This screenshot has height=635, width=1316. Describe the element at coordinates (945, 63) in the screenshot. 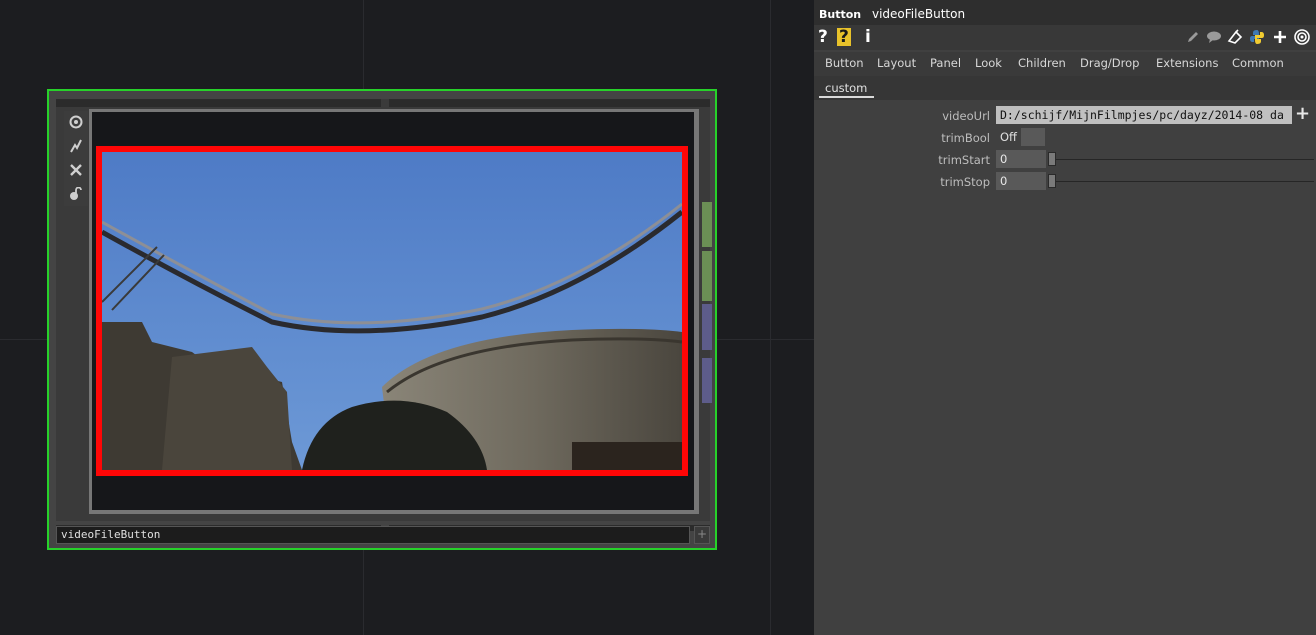

I see `tab-panel: Panel` at that location.